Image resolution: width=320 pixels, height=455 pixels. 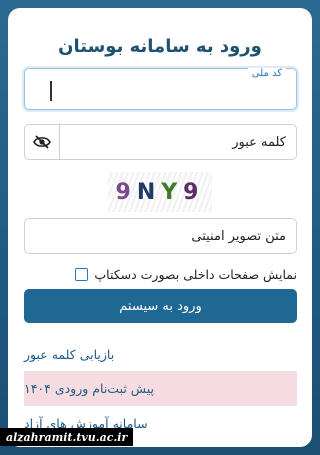 What do you see at coordinates (149, 192) in the screenshot?
I see `captcha-char: N` at bounding box center [149, 192].